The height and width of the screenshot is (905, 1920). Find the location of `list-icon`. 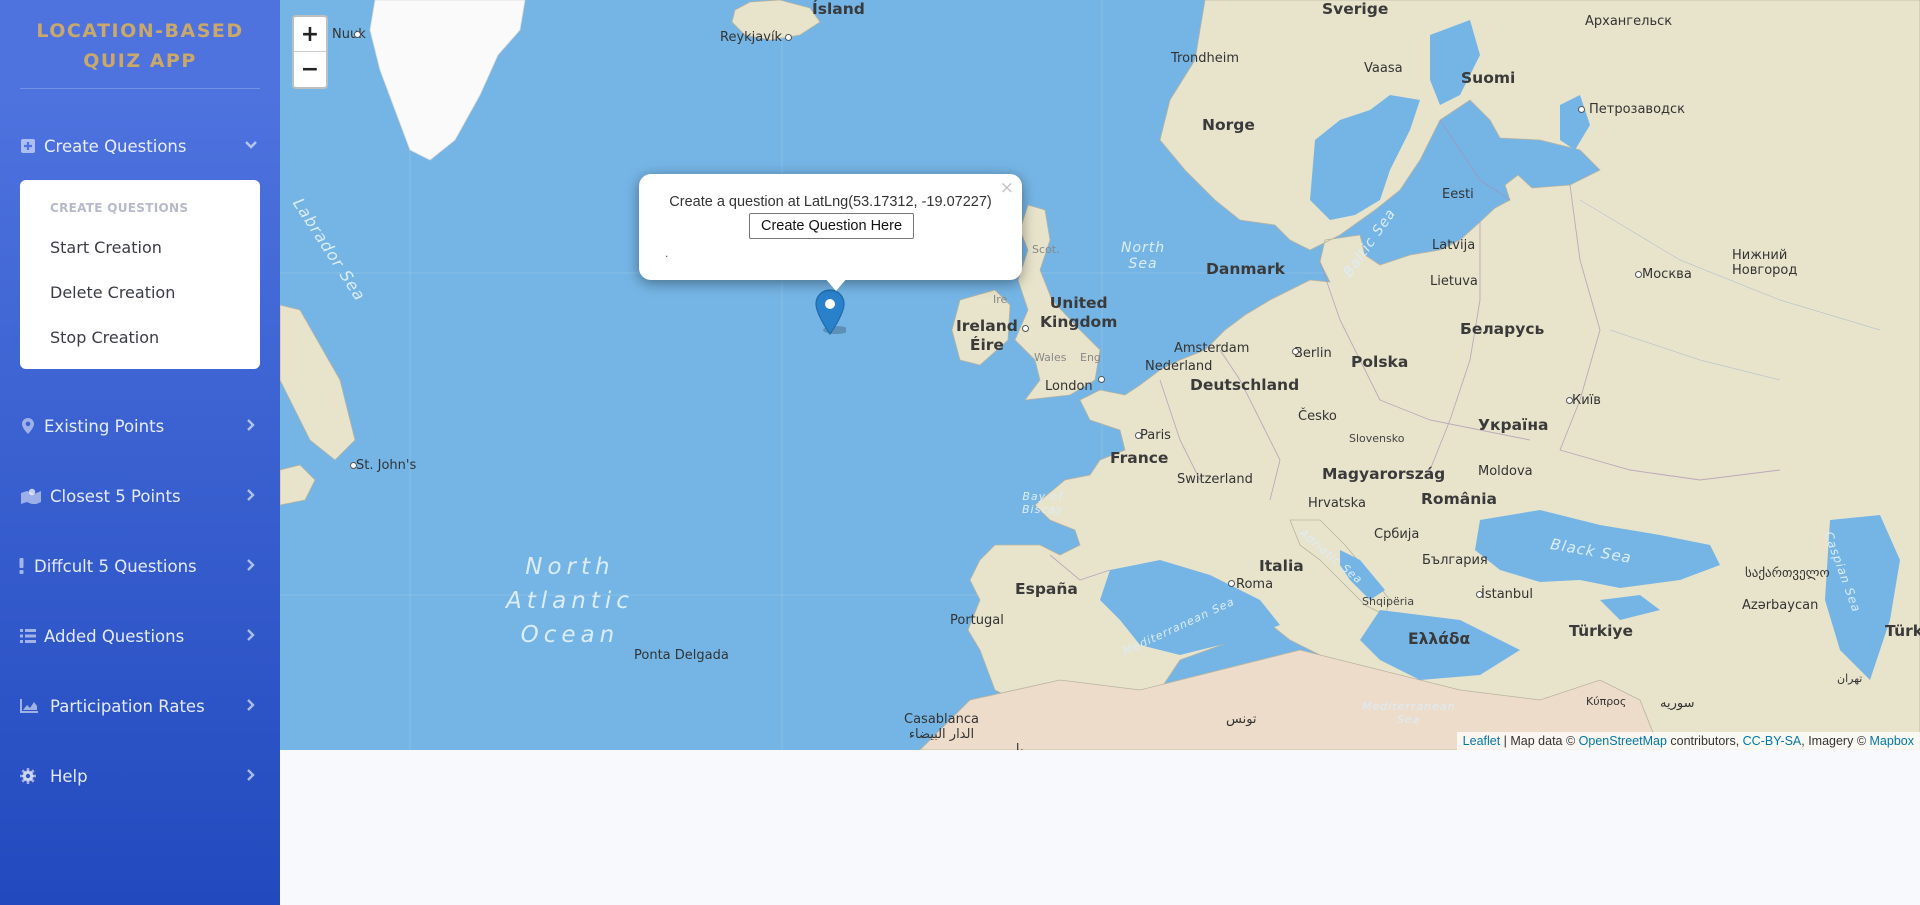

list-icon is located at coordinates (28, 636).